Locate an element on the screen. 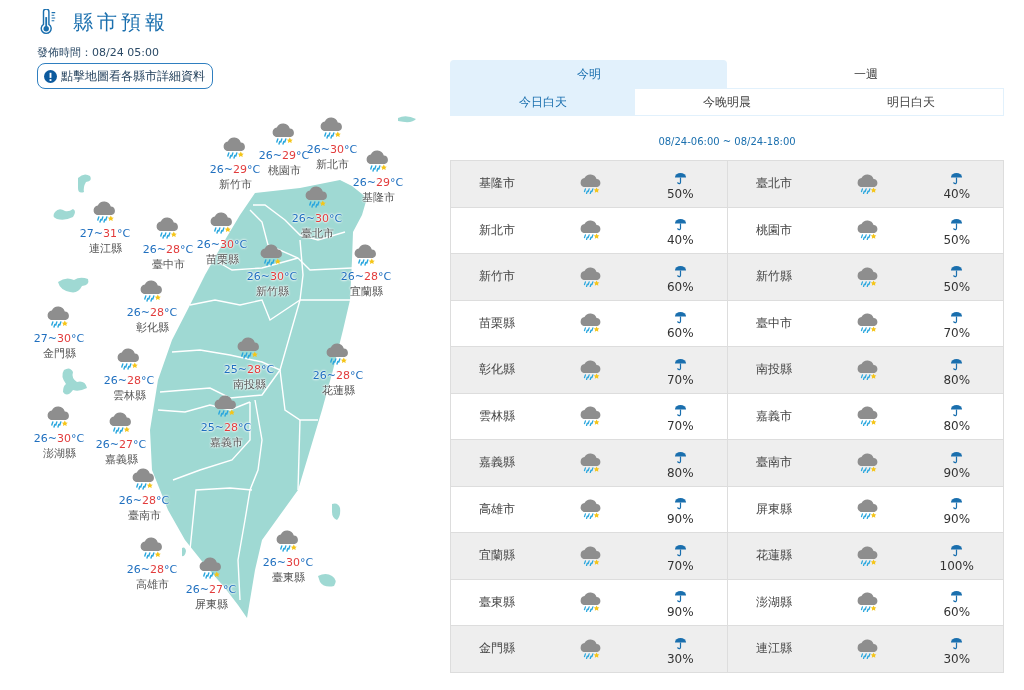 Image resolution: width=1024 pixels, height=690 pixels. county-name: 嘉義市 is located at coordinates (226, 442).